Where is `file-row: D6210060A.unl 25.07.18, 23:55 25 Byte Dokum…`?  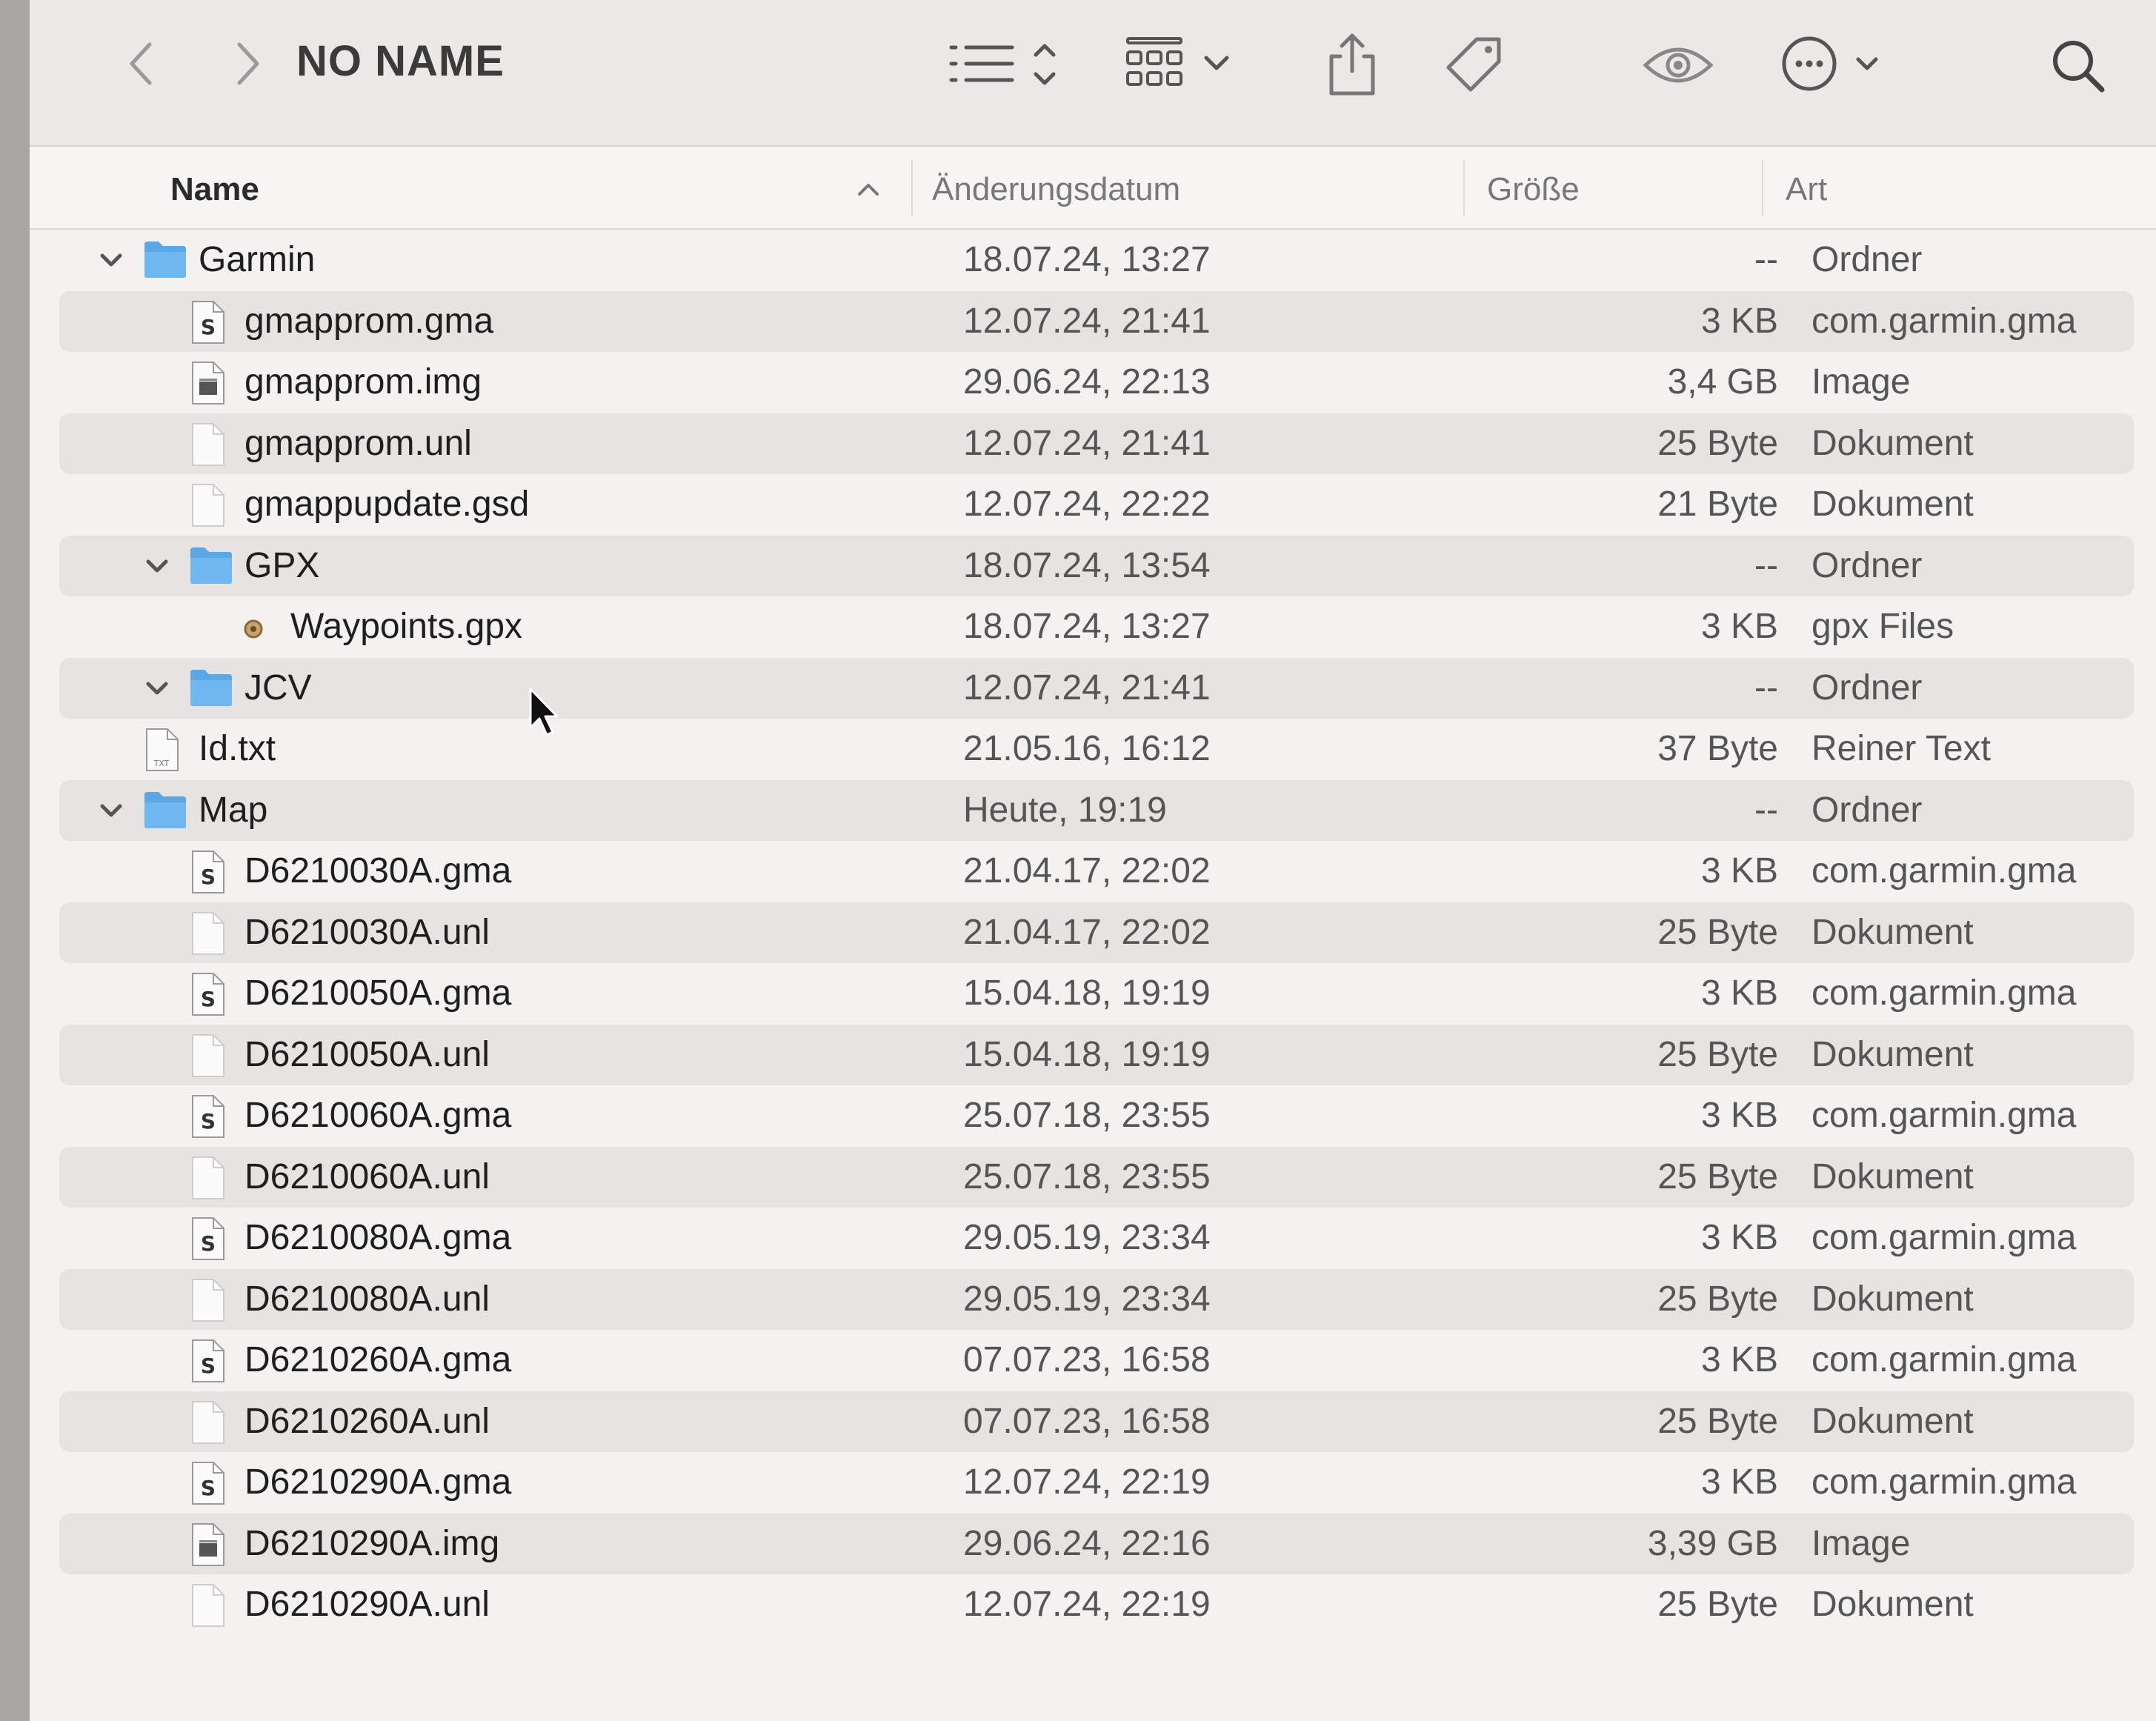
file-row: D6210060A.unl 25.07.18, 23:55 25 Byte Dokum… is located at coordinates (1096, 1177).